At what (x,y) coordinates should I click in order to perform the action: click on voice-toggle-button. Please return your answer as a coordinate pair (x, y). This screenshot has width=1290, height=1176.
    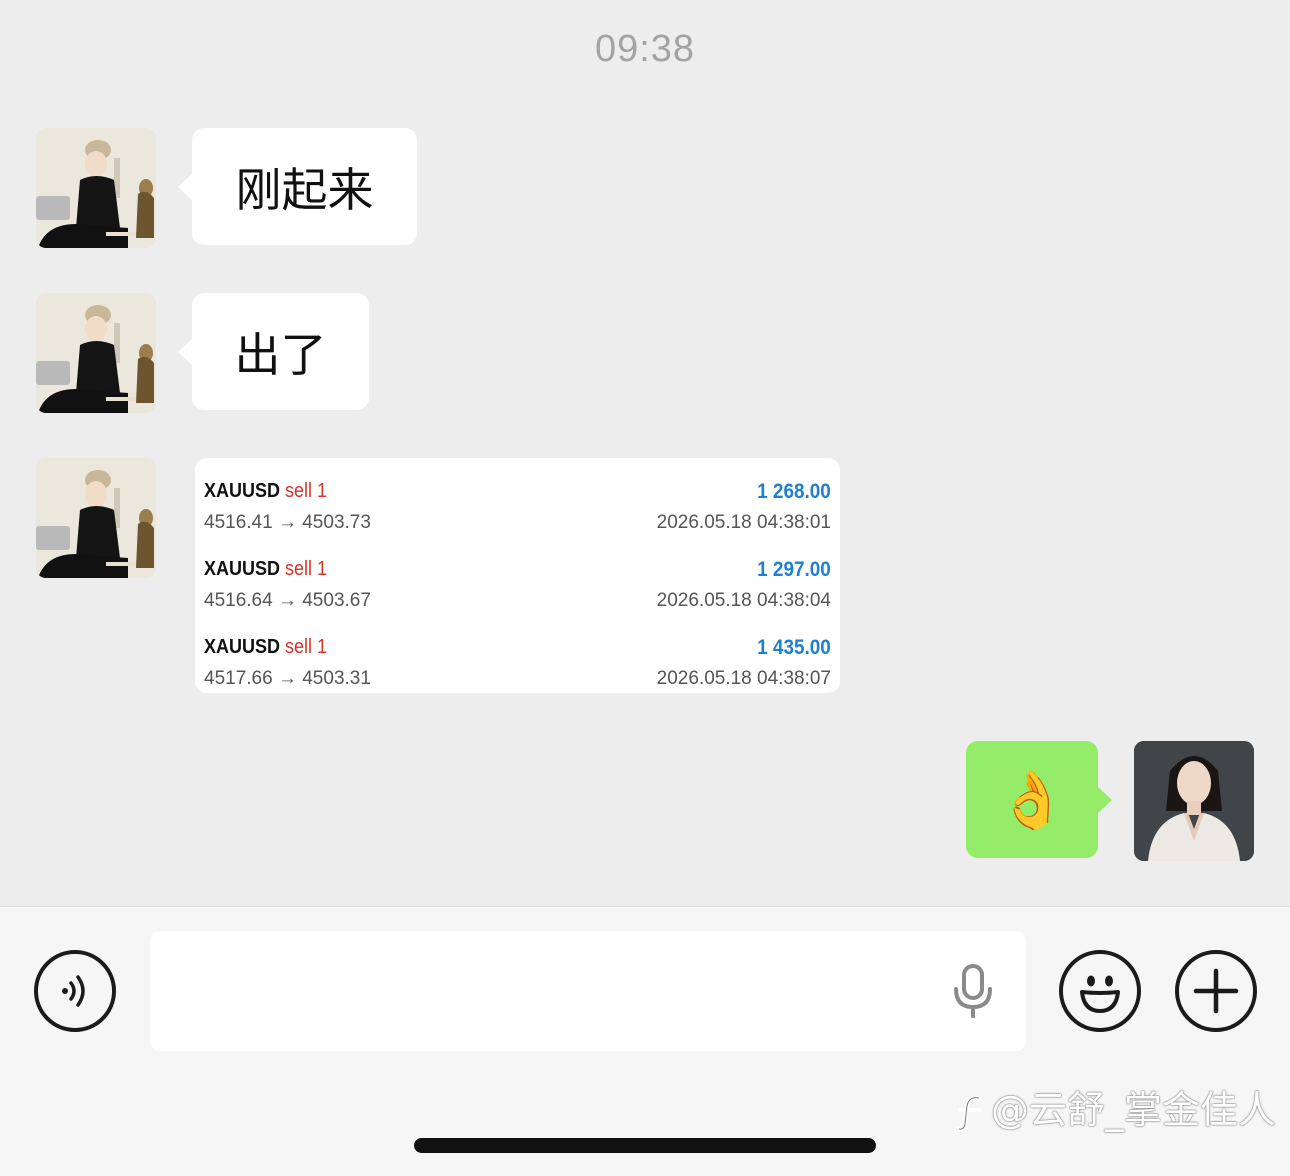
    Looking at the image, I should click on (75, 991).